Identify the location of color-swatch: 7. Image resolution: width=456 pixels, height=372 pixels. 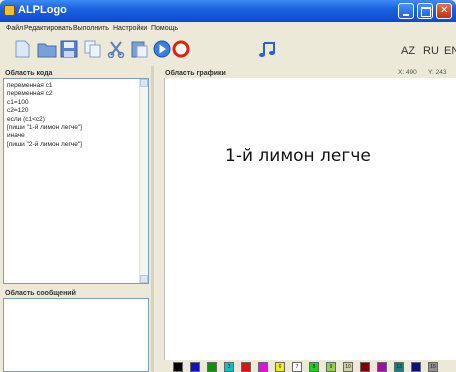
(297, 367).